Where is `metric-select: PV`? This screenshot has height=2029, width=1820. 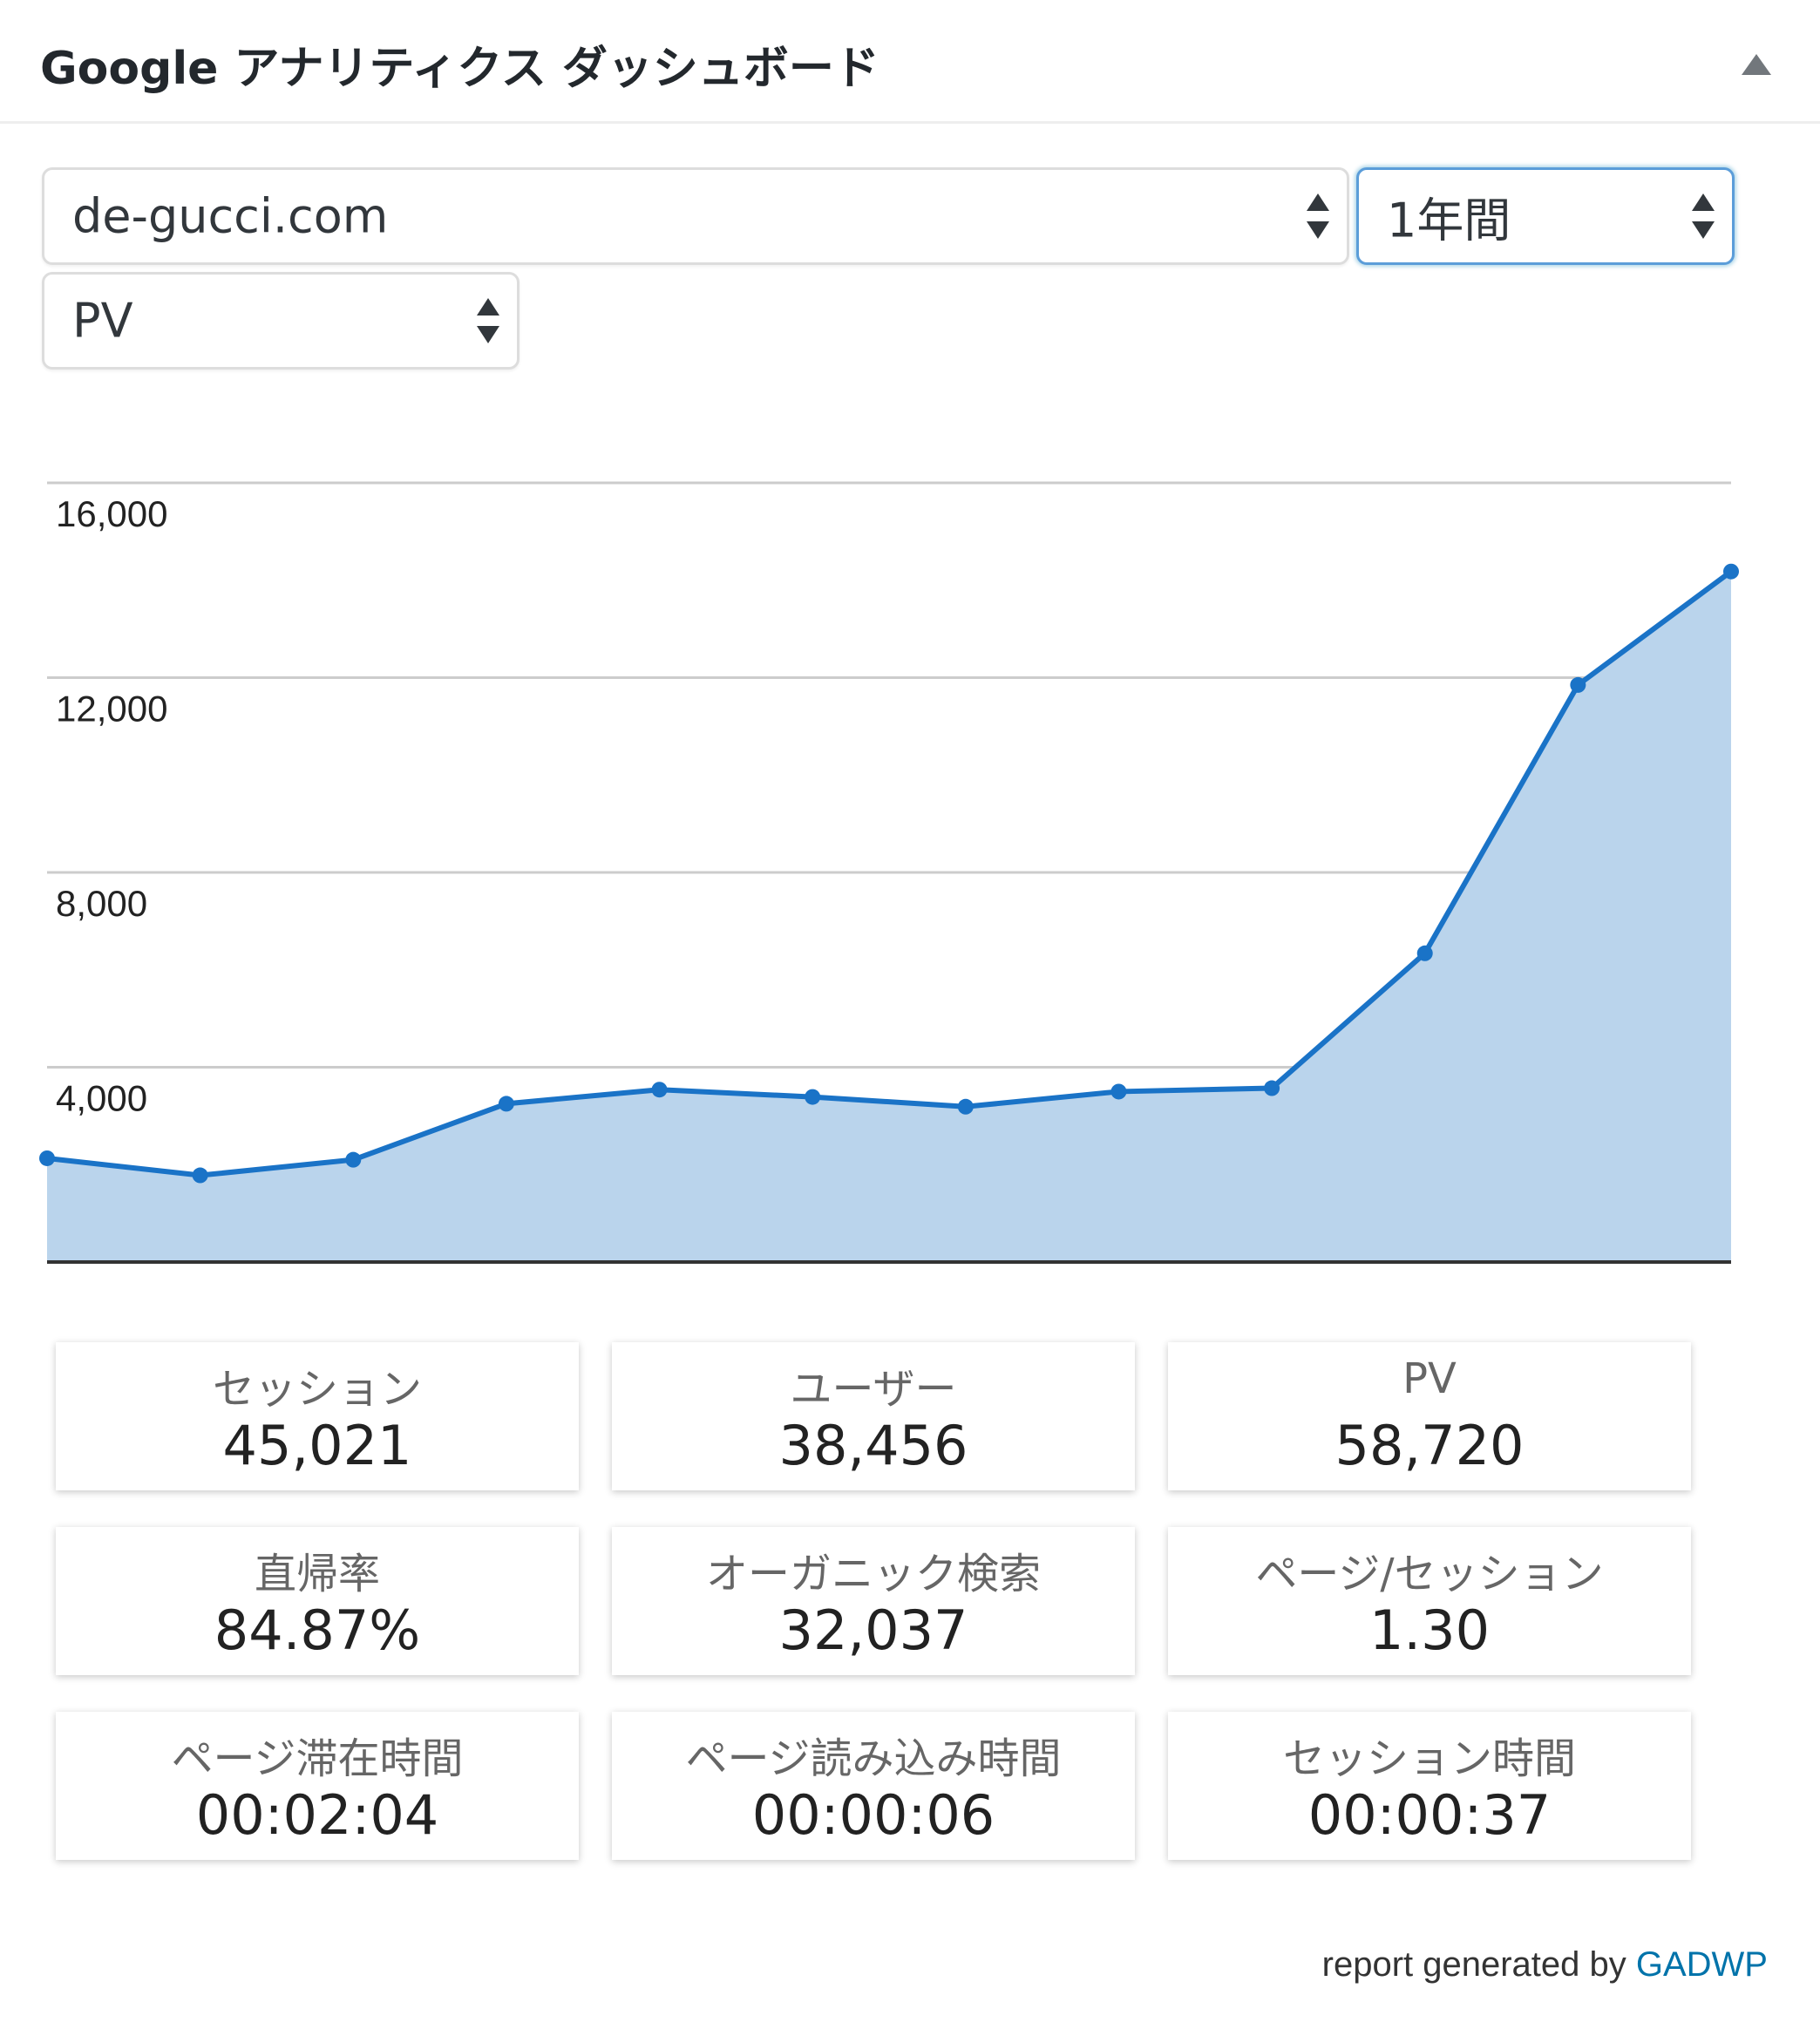
metric-select: PV is located at coordinates (281, 321).